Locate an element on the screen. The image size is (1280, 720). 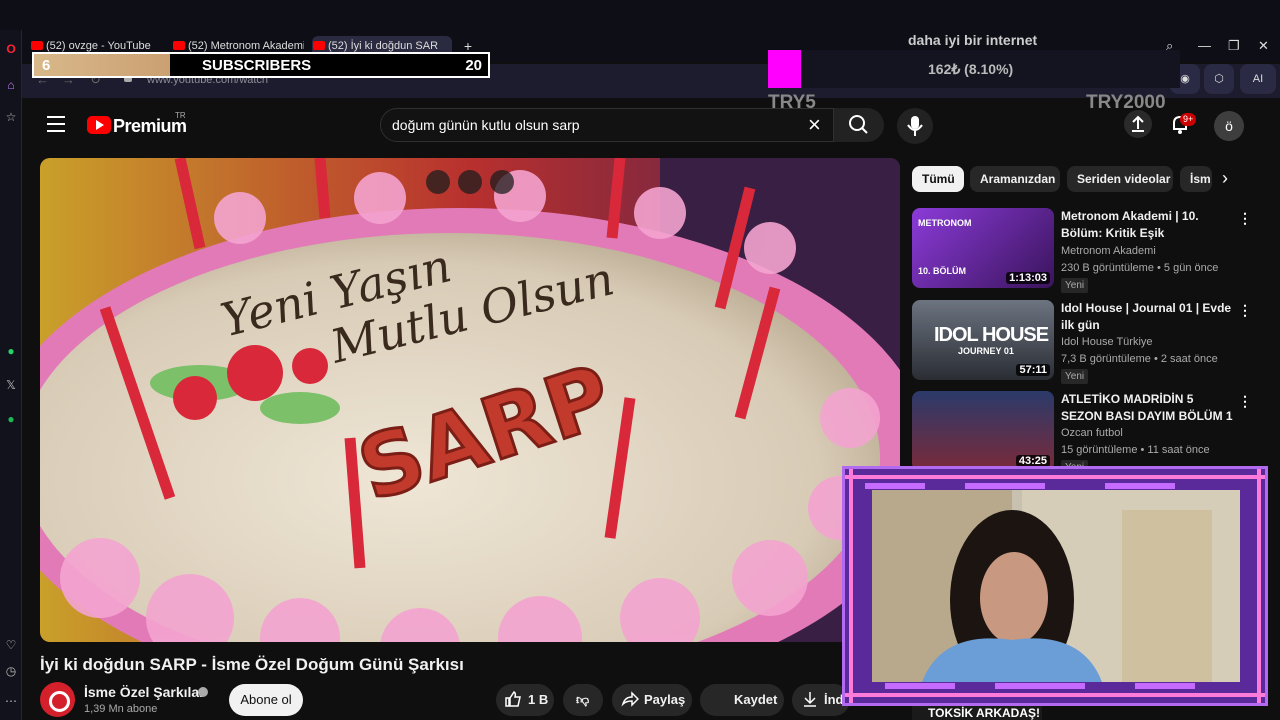
clear-search-icon: × is located at coordinates (814, 125).